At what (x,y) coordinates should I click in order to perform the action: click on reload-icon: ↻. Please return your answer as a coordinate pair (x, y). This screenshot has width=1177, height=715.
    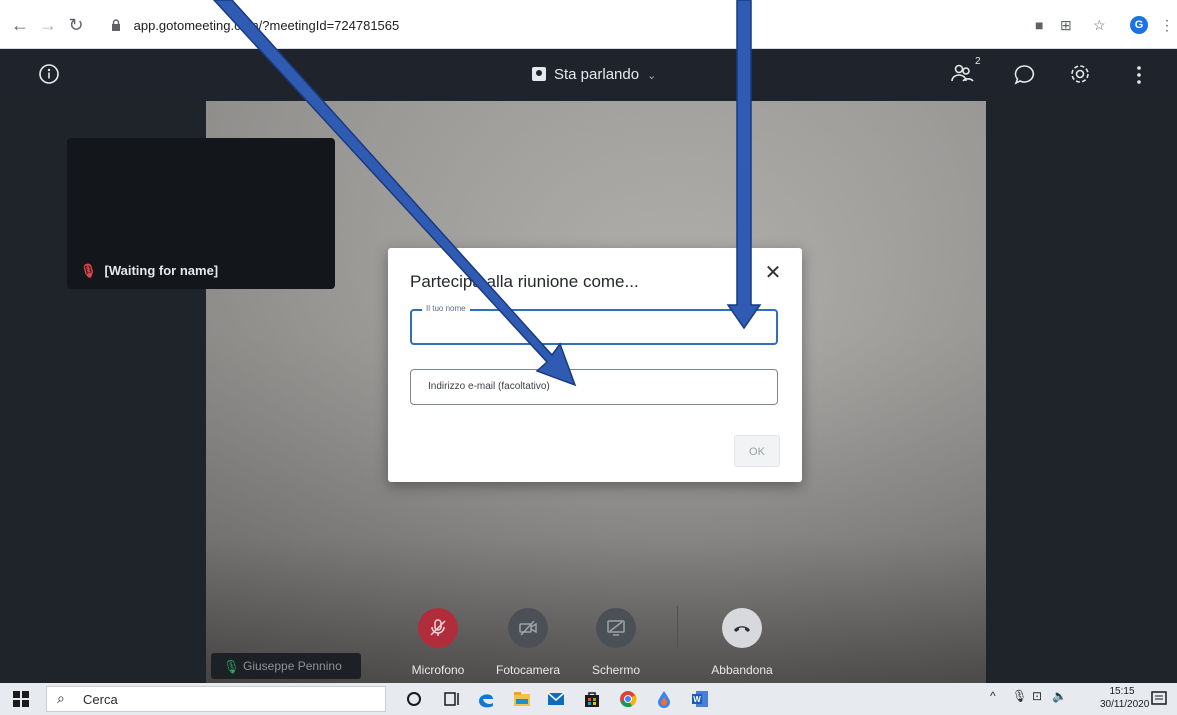
    Looking at the image, I should click on (76, 25).